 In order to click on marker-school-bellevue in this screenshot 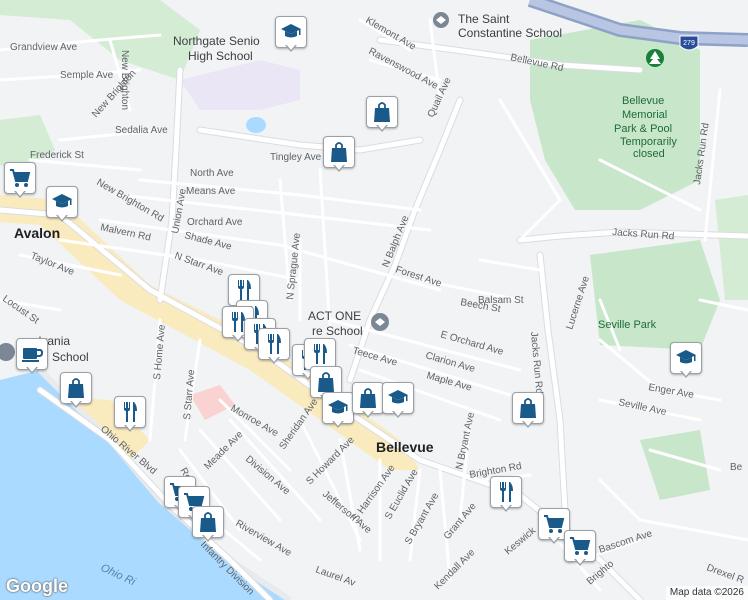, I will do `click(338, 410)`.